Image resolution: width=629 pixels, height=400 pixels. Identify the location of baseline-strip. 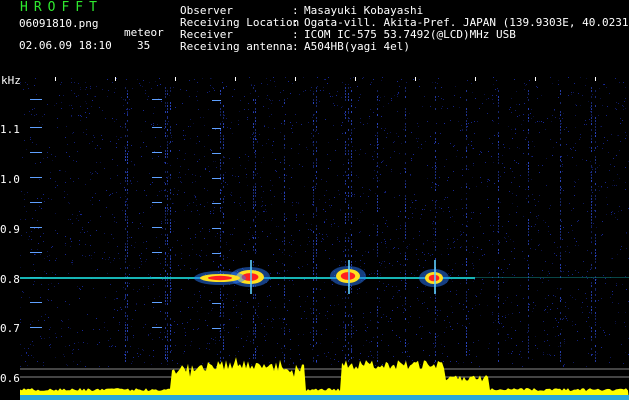
(324, 397).